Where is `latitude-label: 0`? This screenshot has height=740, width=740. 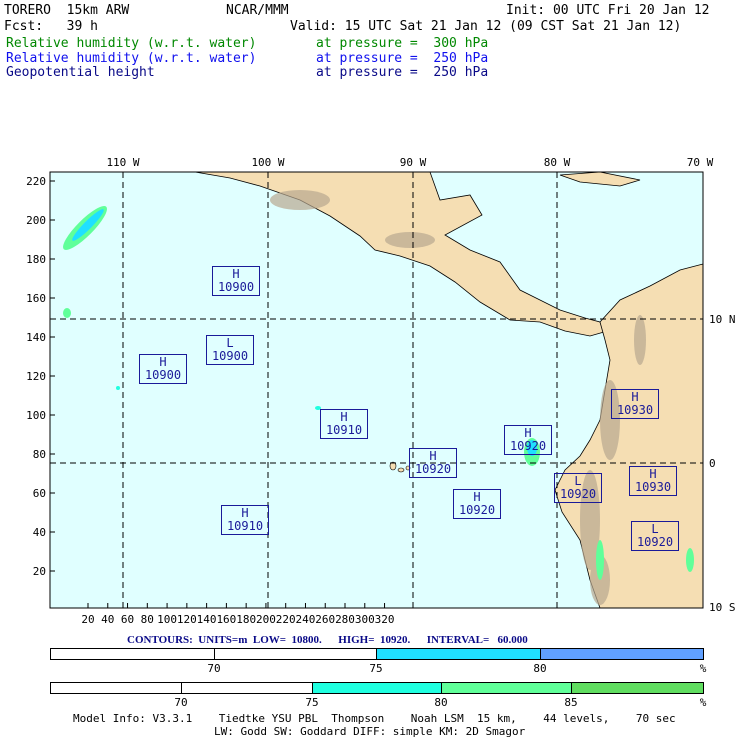 latitude-label: 0 is located at coordinates (712, 463).